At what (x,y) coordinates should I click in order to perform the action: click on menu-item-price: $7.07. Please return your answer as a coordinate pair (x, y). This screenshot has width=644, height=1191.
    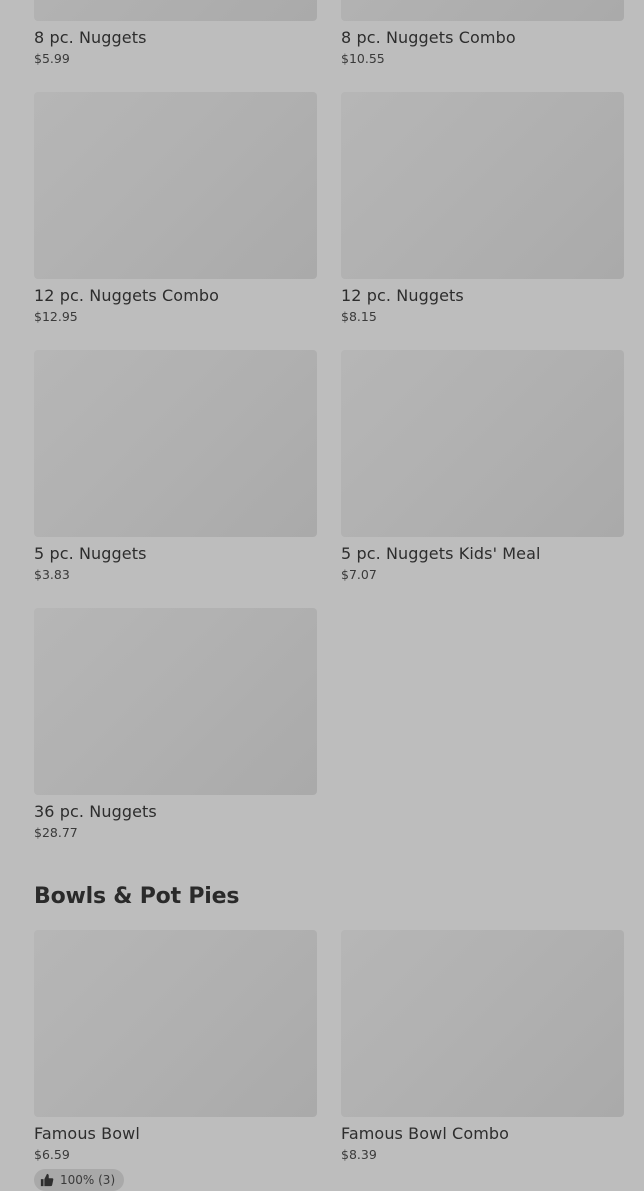
    Looking at the image, I should click on (359, 574).